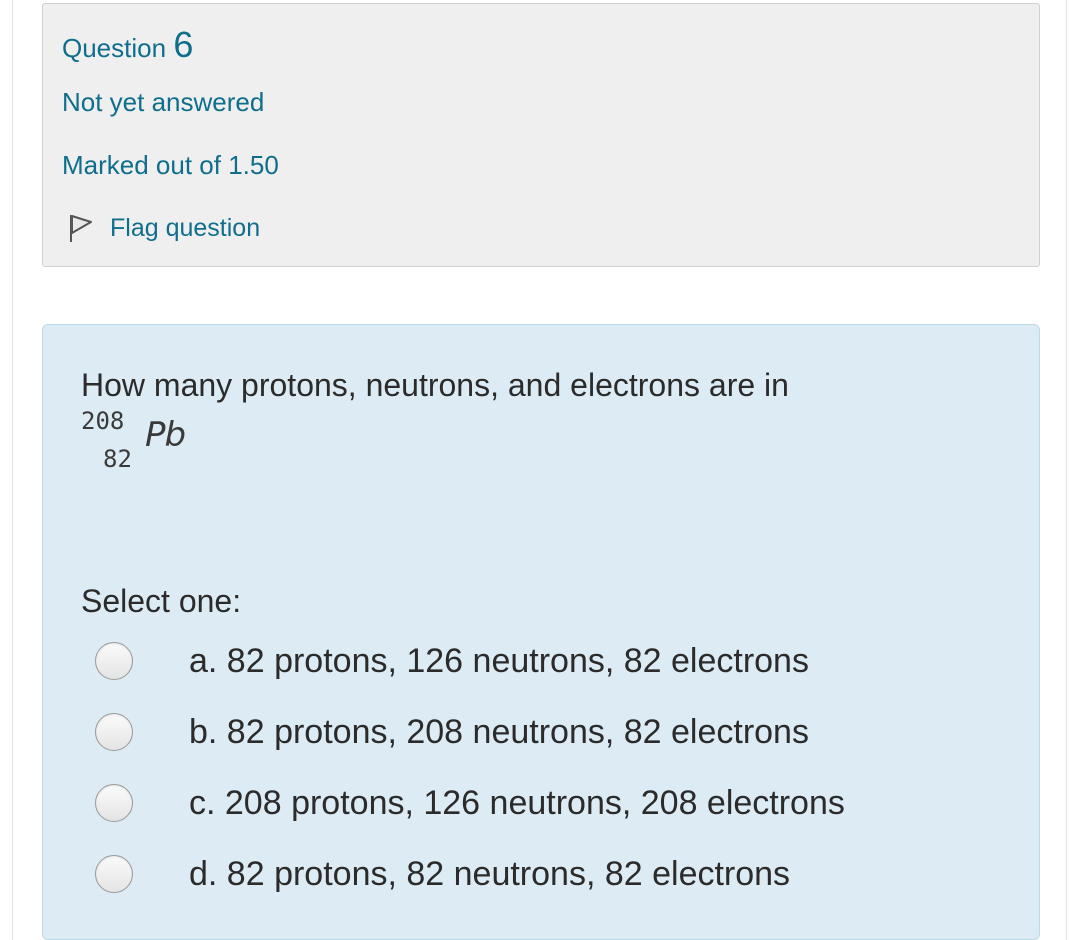 The image size is (1080, 940). Describe the element at coordinates (161, 601) in the screenshot. I see `select-prompt: Select one:` at that location.